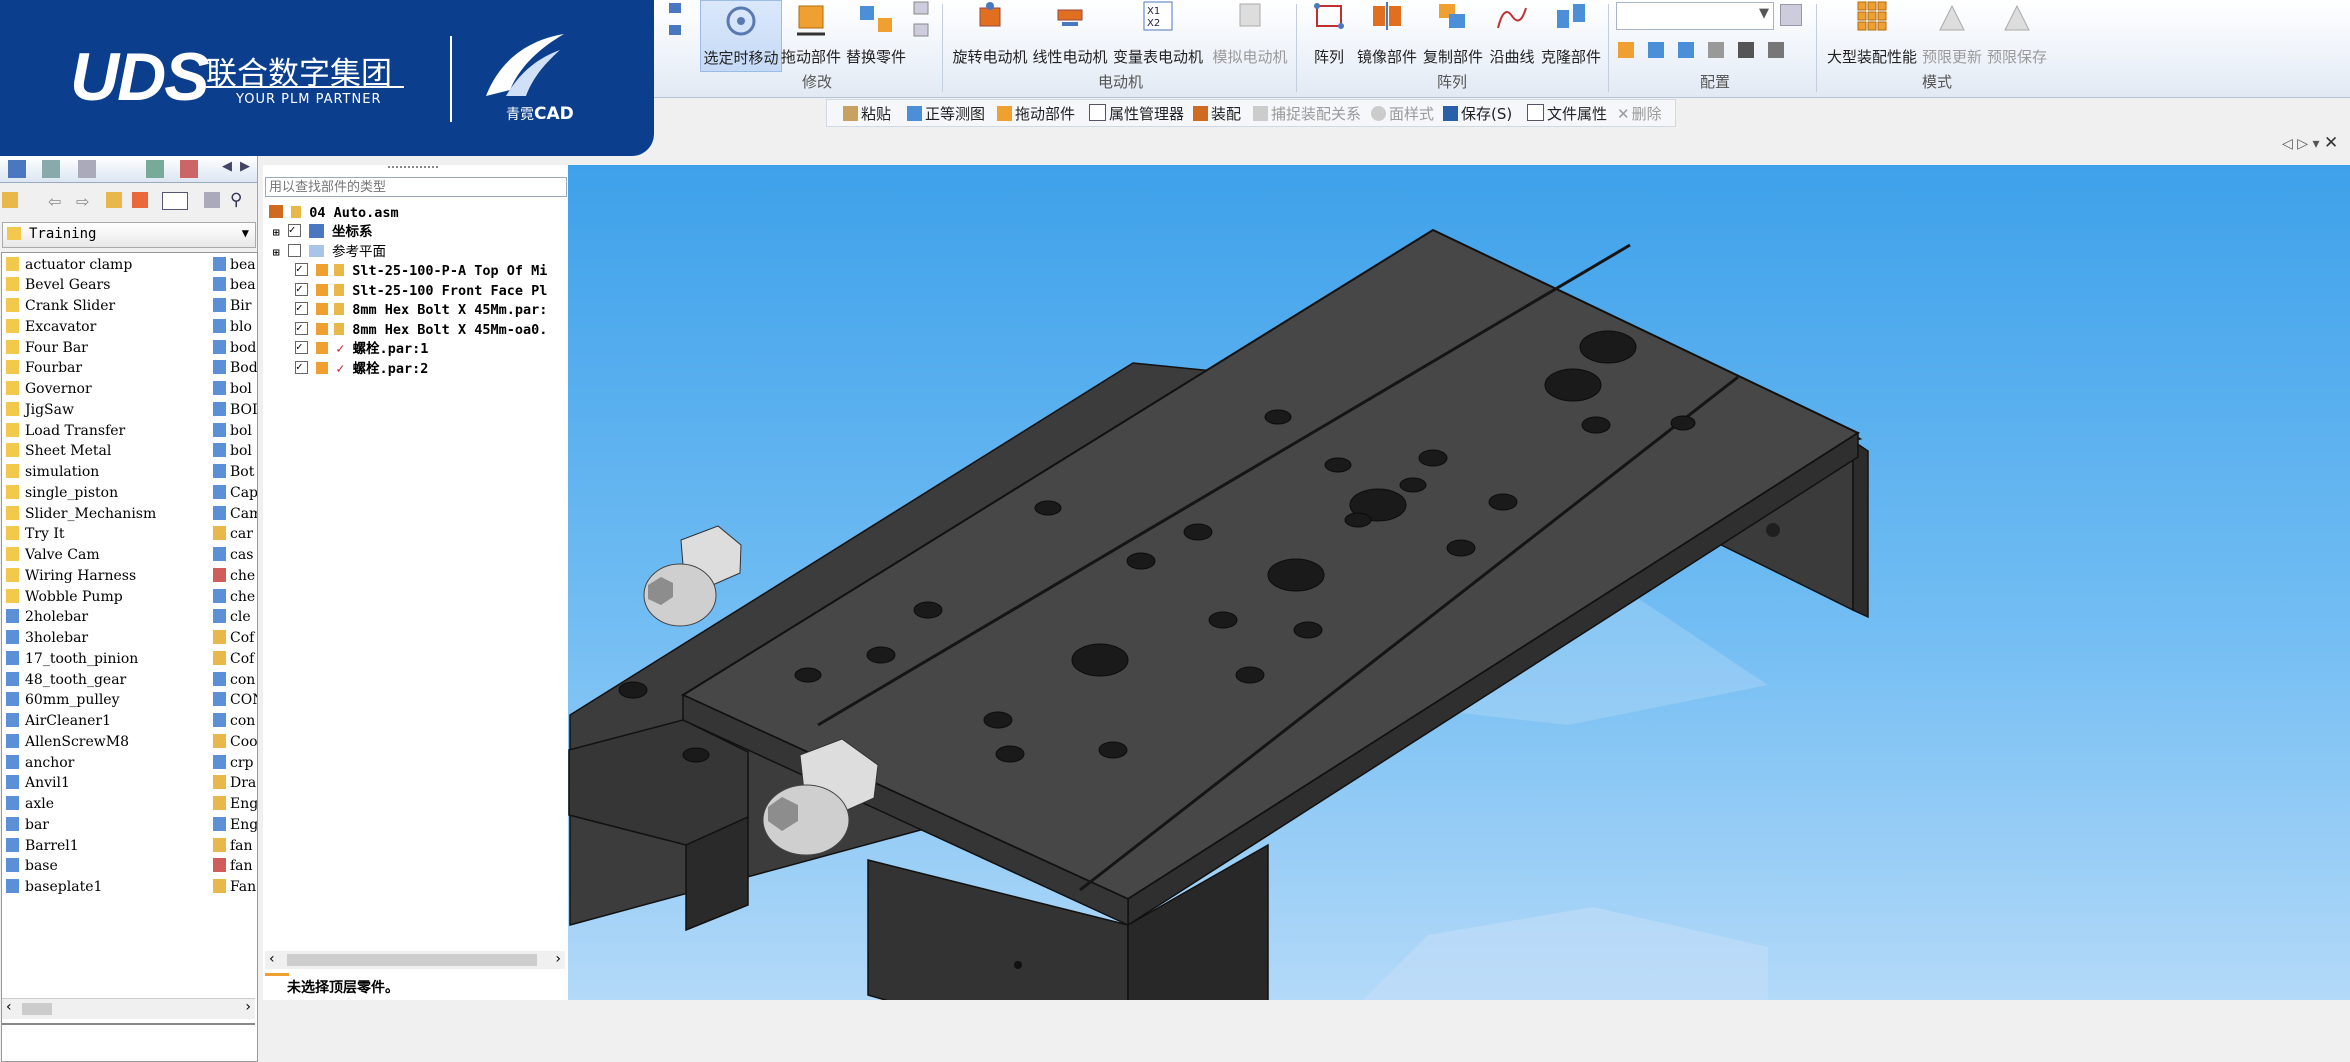  What do you see at coordinates (49, 389) in the screenshot?
I see `library-item: Governor` at bounding box center [49, 389].